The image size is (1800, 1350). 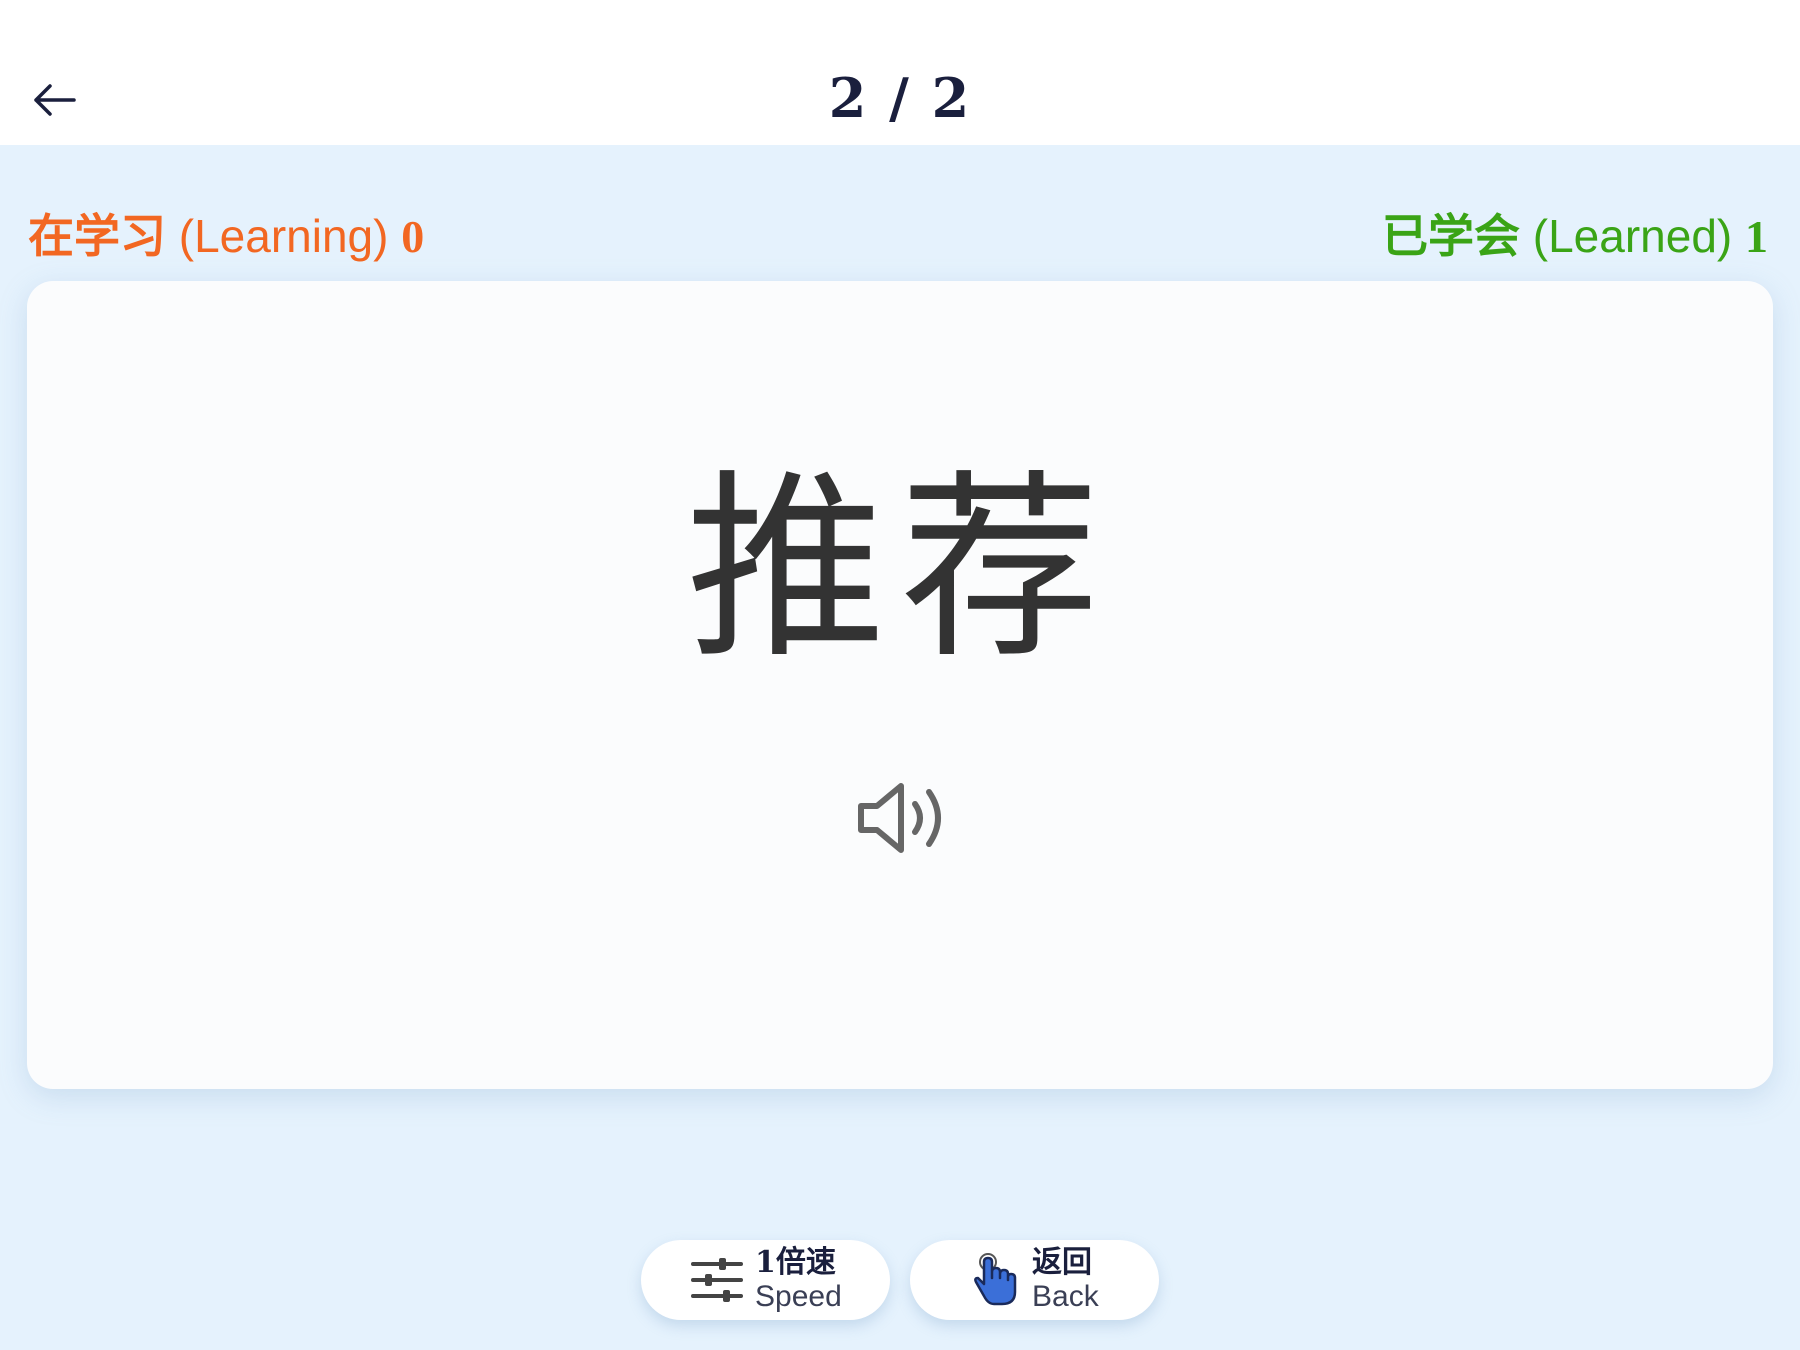 What do you see at coordinates (899, 818) in the screenshot?
I see `speaker-icon` at bounding box center [899, 818].